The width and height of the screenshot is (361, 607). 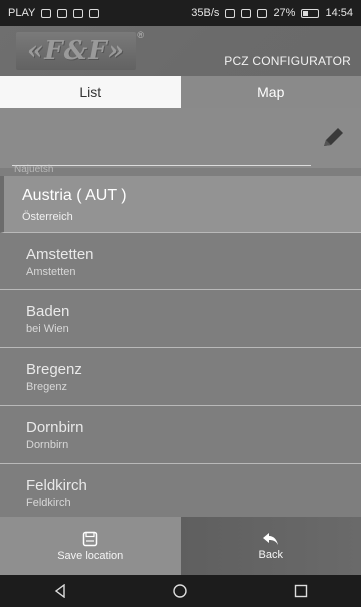 What do you see at coordinates (180, 51) in the screenshot?
I see `app-header: «F&F» ® PCZ CONFIGURATOR` at bounding box center [180, 51].